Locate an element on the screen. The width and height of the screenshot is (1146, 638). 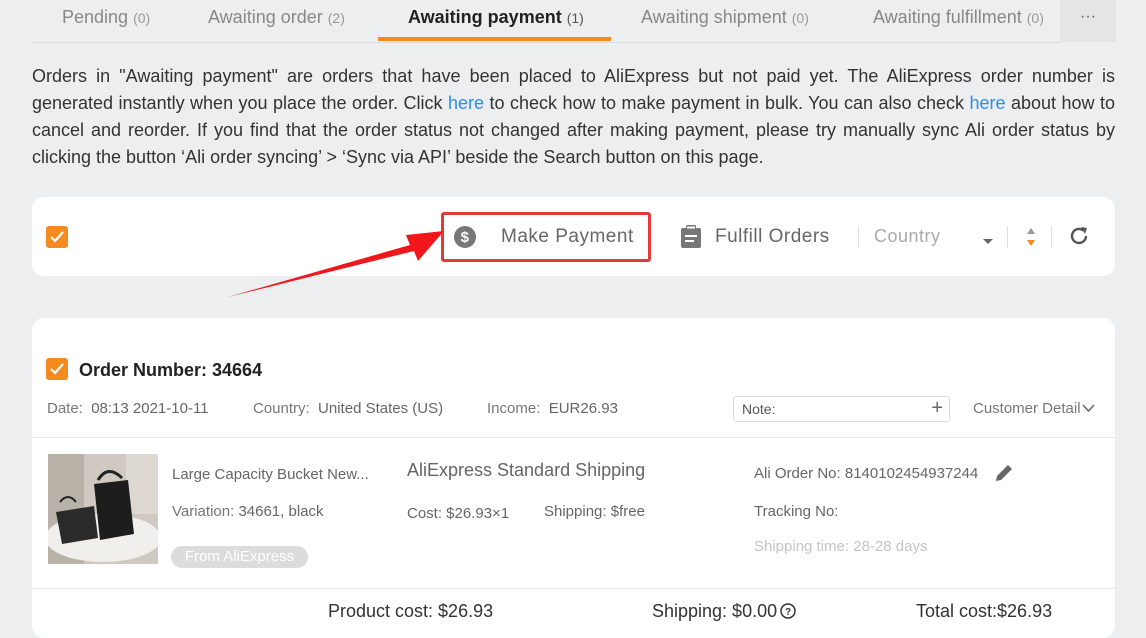
income-label: Income: is located at coordinates (514, 408).